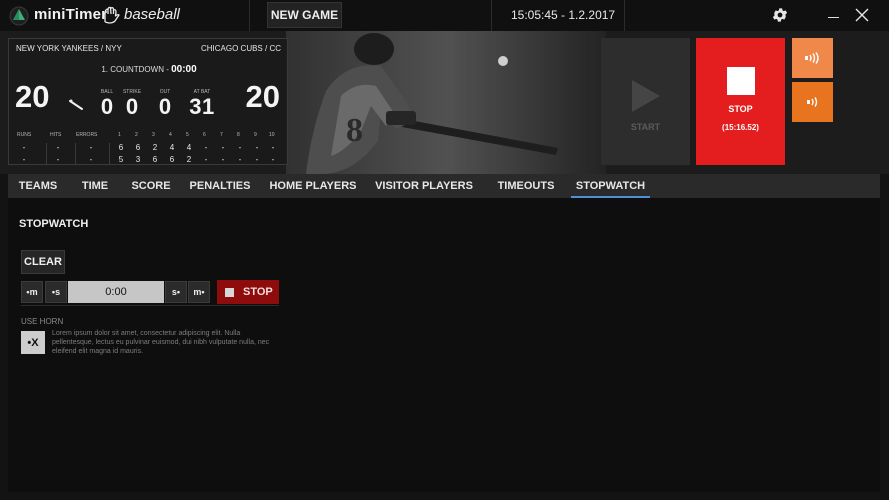 The width and height of the screenshot is (889, 500). I want to click on away-inning-cell: 5, so click(121, 159).